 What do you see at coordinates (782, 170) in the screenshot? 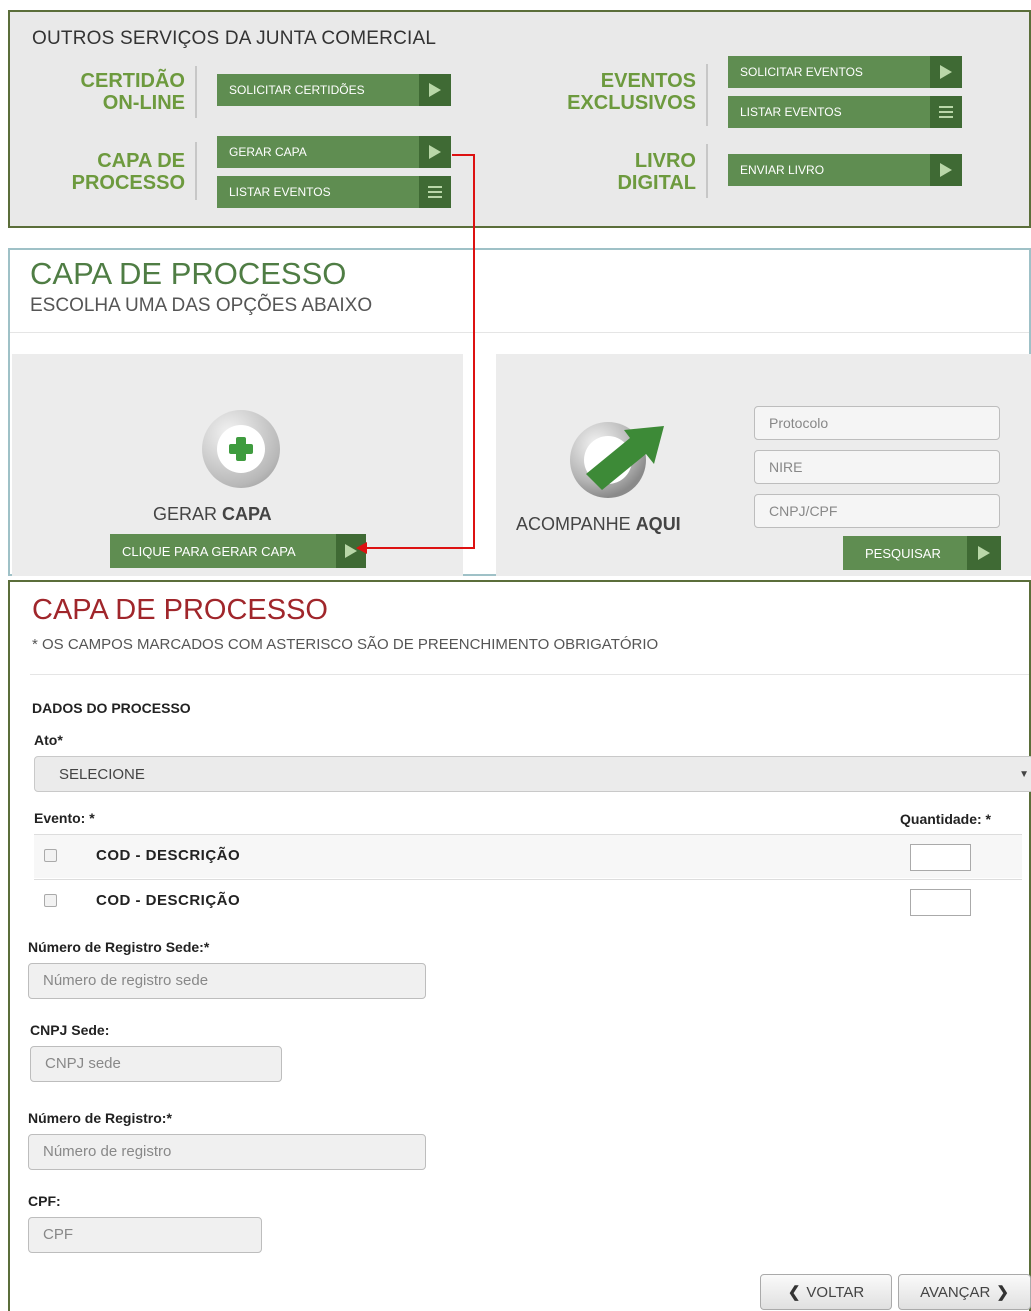
I see `enviar-livro-label: ENVIAR LIVRO` at bounding box center [782, 170].